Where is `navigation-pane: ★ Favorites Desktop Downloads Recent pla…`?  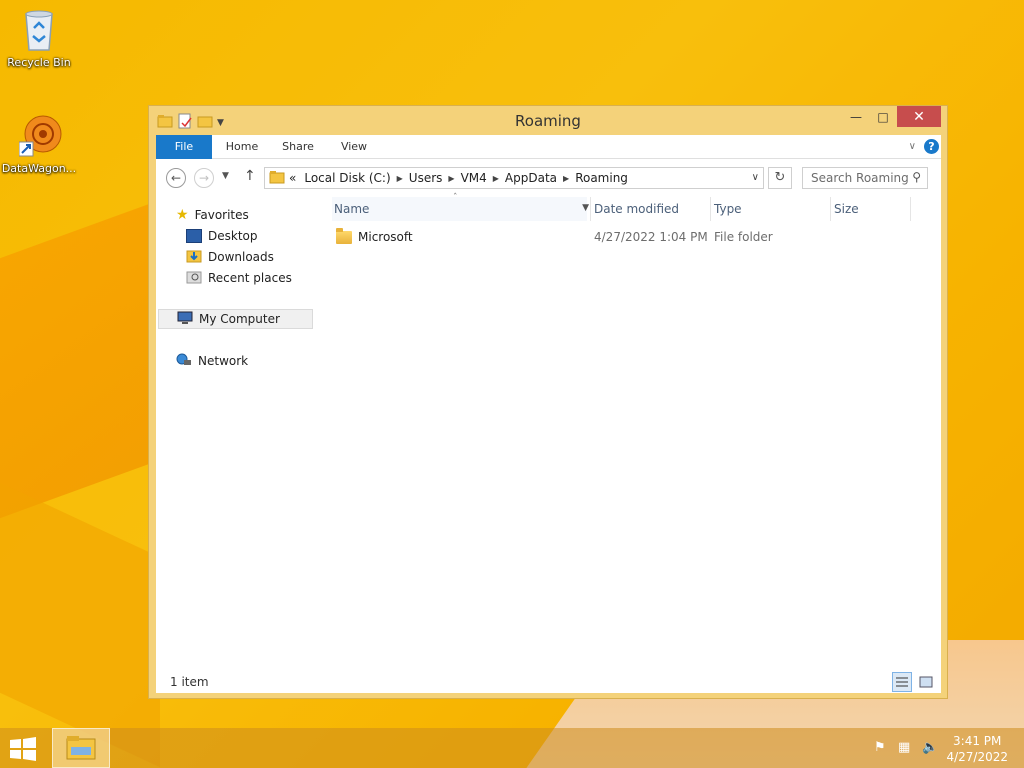
navigation-pane: ★ Favorites Desktop Downloads Recent pla… is located at coordinates (235, 428).